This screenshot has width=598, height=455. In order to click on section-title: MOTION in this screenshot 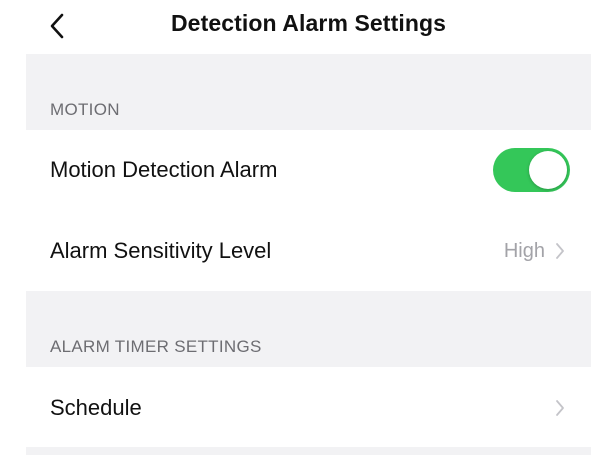, I will do `click(85, 109)`.